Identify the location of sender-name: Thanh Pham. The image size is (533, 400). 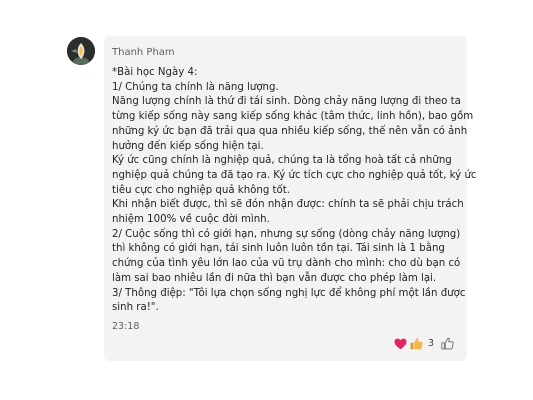
(143, 52).